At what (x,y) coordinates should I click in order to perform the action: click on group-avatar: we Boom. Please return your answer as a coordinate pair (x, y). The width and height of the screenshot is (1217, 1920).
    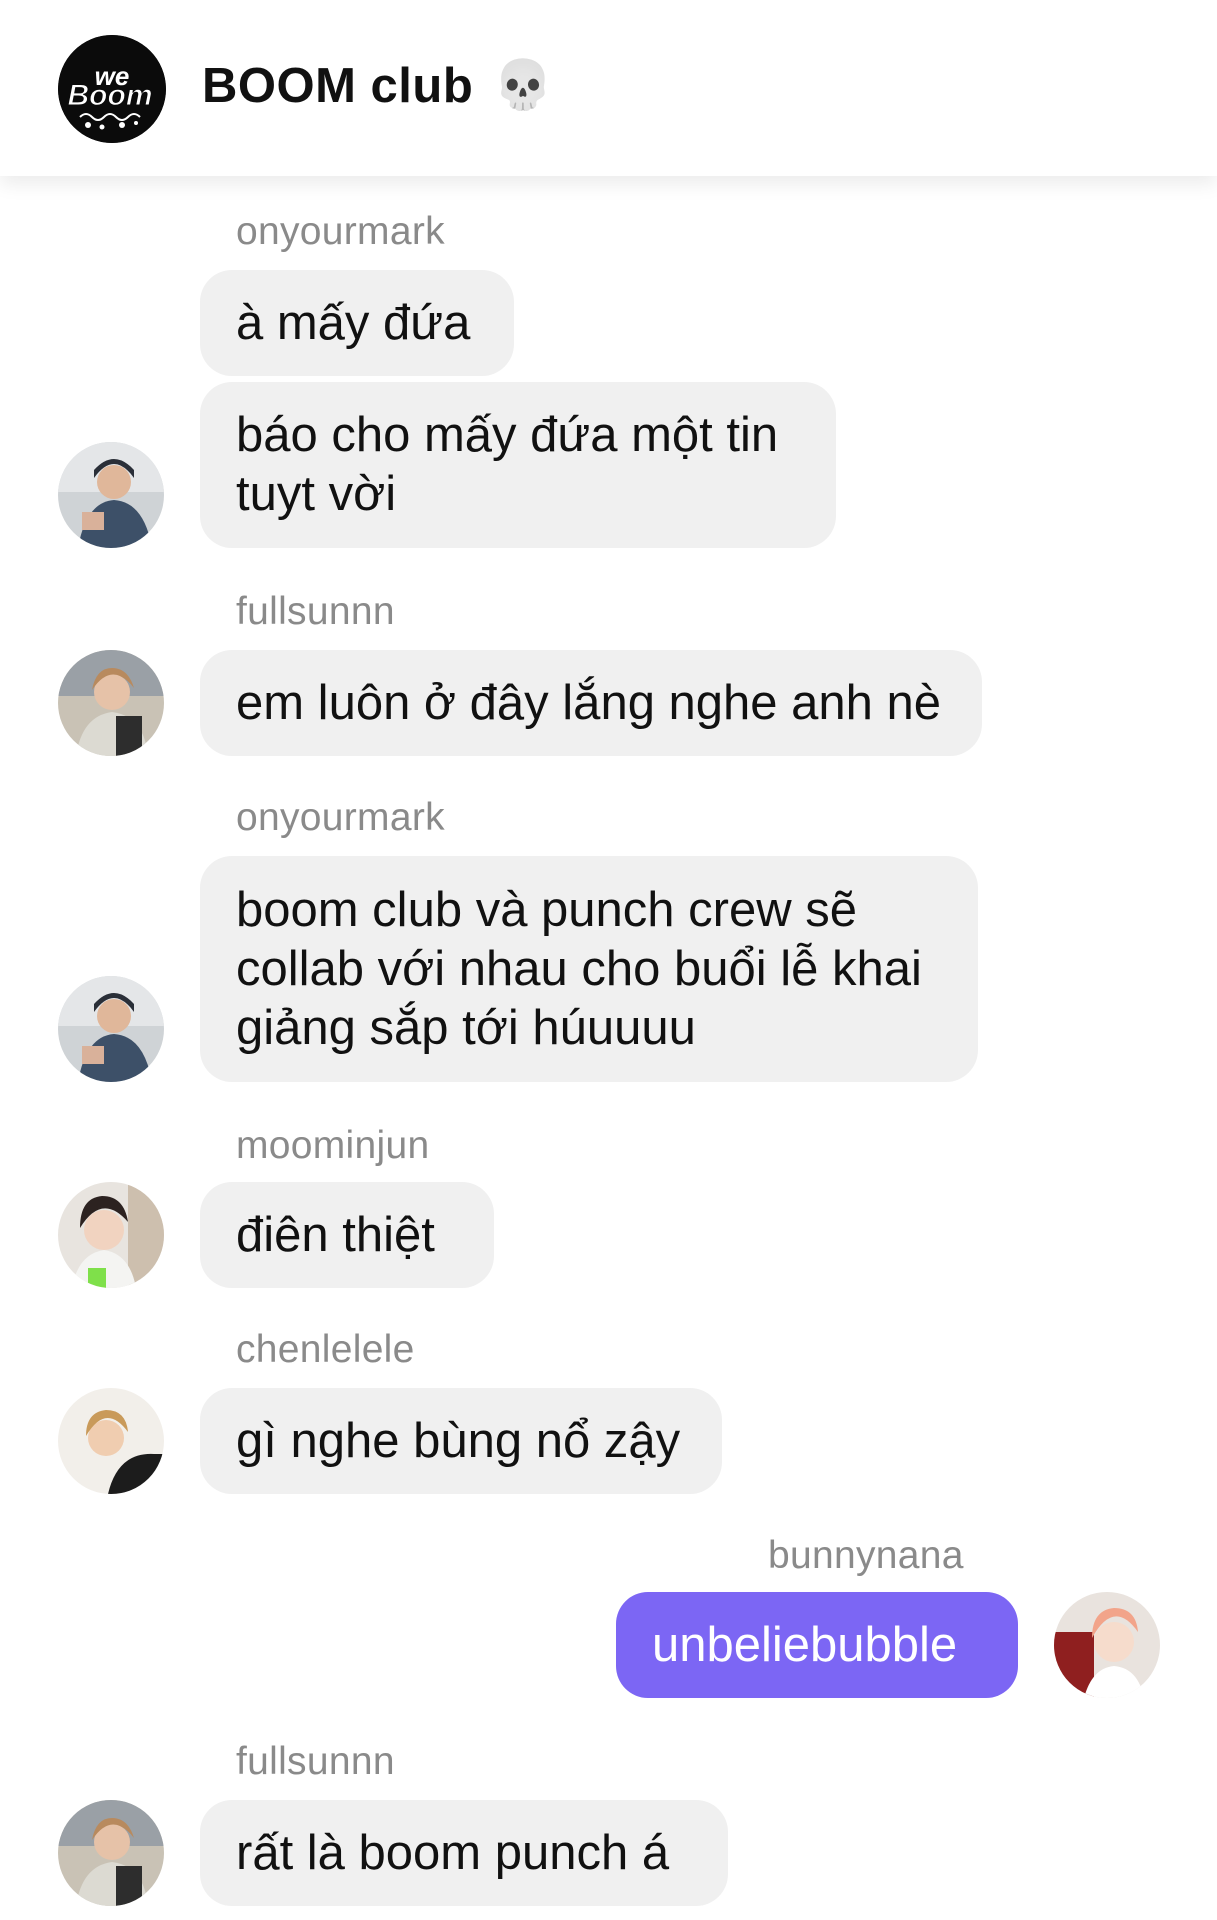
    Looking at the image, I should click on (112, 89).